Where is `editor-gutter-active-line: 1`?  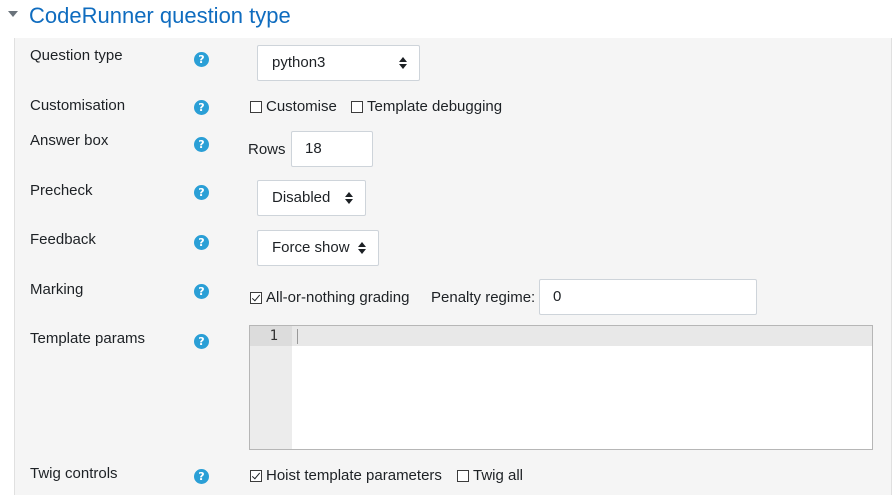 editor-gutter-active-line: 1 is located at coordinates (271, 336).